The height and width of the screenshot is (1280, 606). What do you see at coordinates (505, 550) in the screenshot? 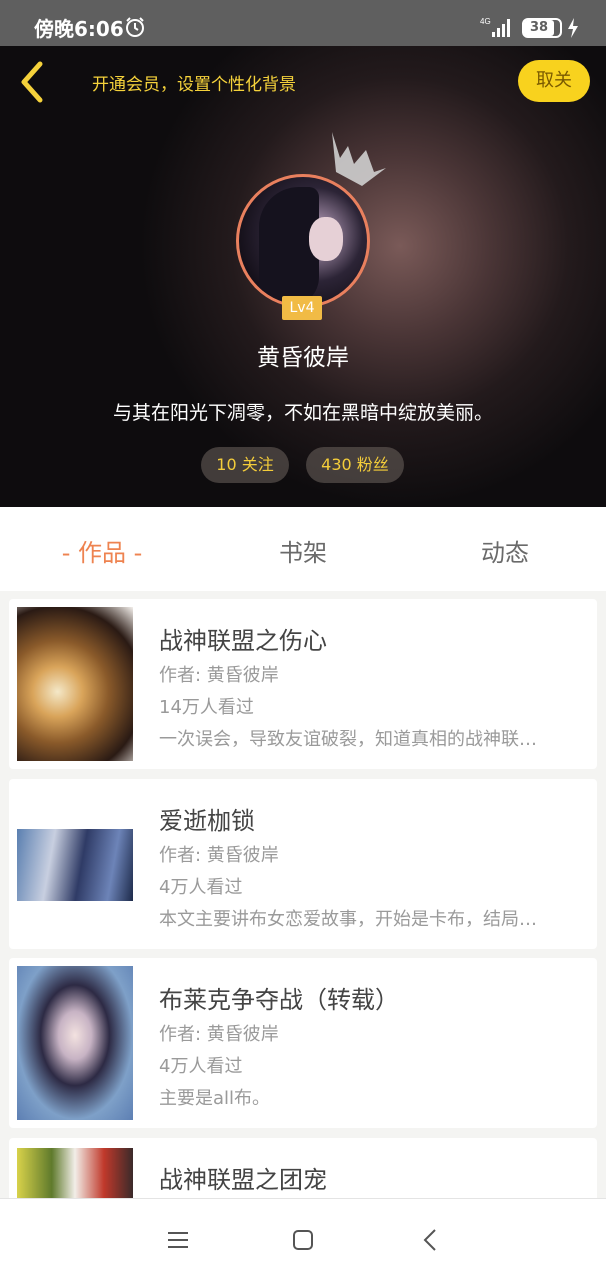
I see `tab-feed: 动态` at bounding box center [505, 550].